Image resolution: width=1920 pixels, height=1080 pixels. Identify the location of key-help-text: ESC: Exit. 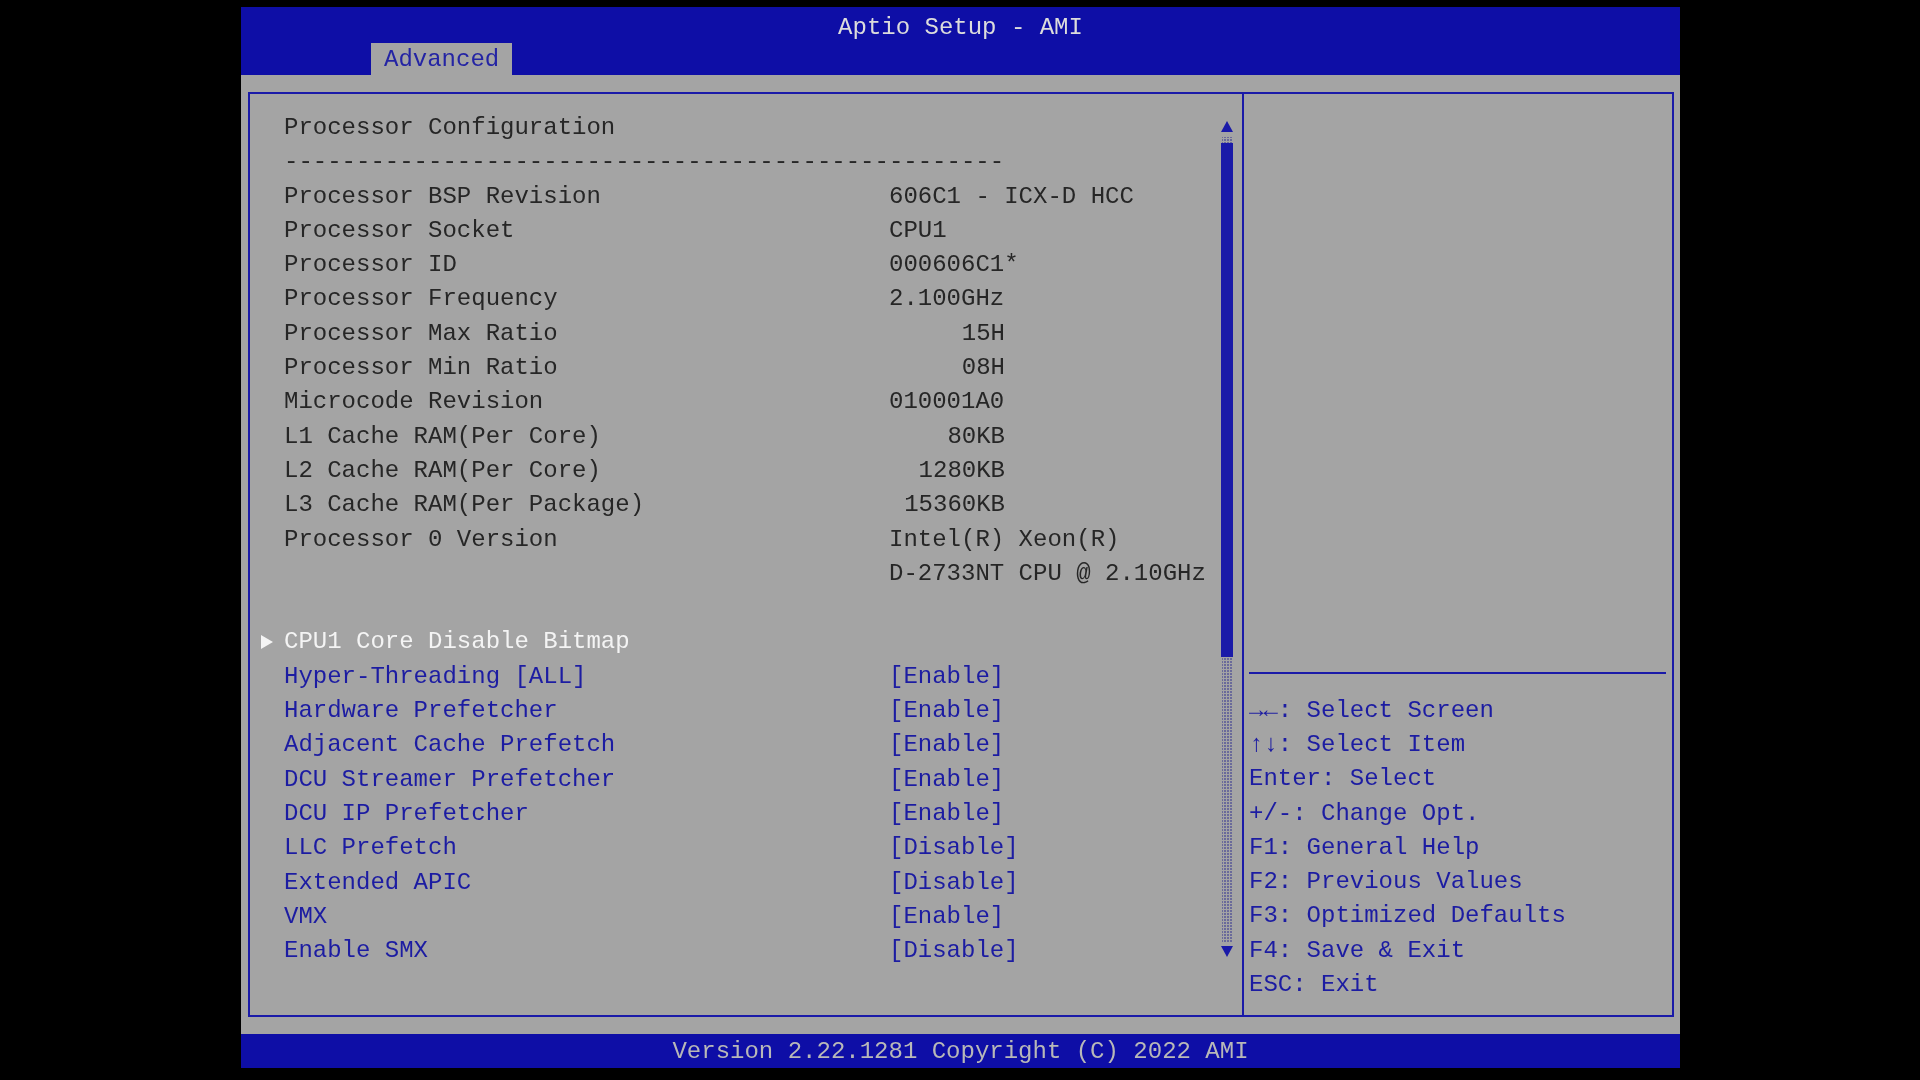
(1314, 985).